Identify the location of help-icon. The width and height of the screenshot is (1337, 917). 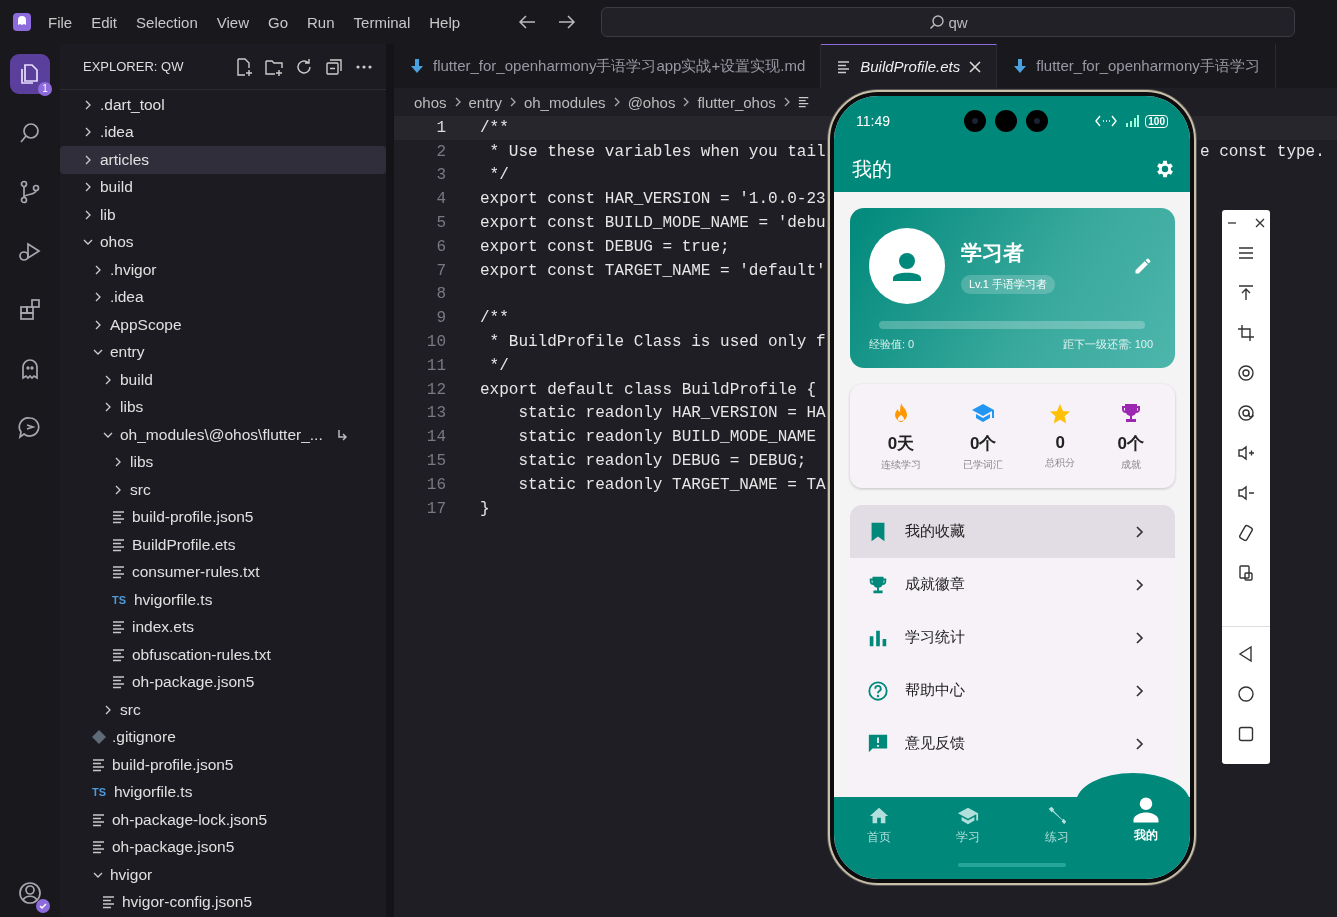
(878, 690).